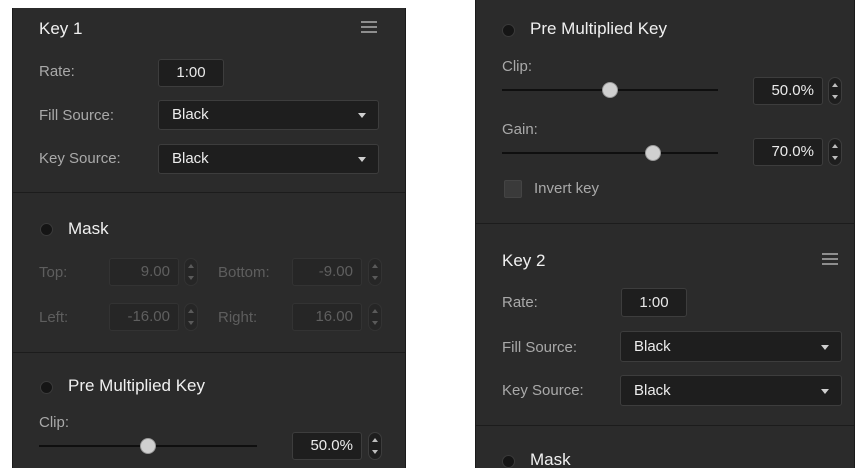  What do you see at coordinates (144, 317) in the screenshot?
I see `left-field: -16.00` at bounding box center [144, 317].